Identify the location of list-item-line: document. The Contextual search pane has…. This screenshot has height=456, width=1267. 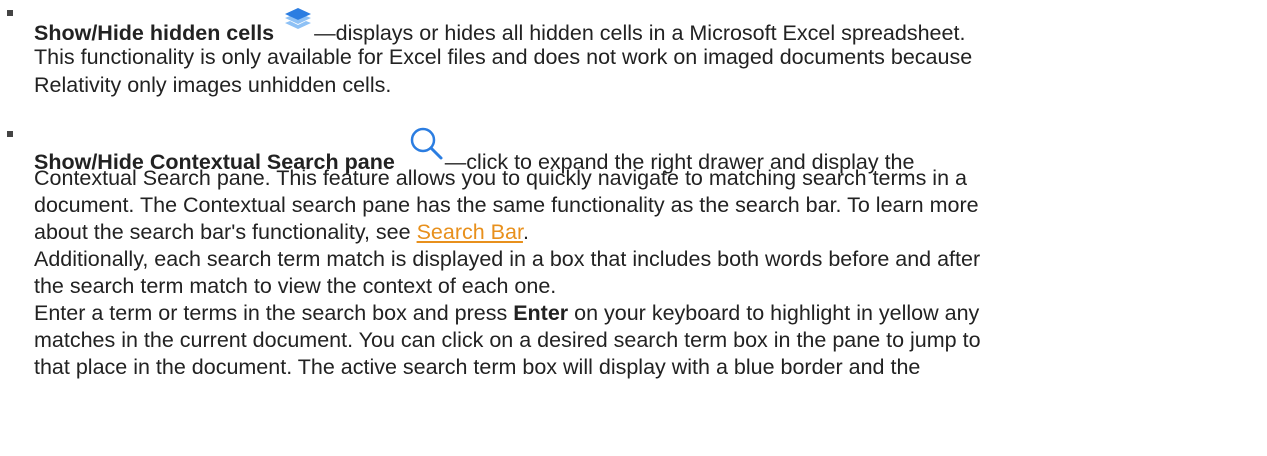
(506, 205).